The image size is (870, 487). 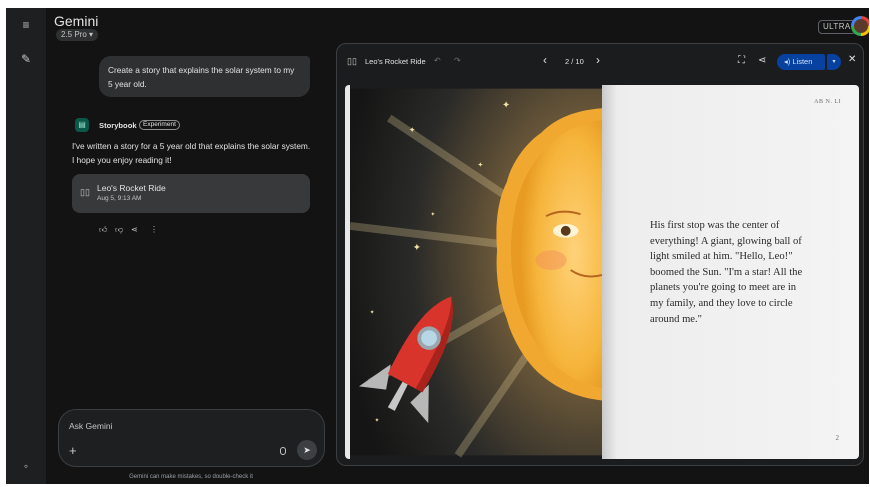 I want to click on card-title: Leo's Rocket Ride, so click(x=131, y=188).